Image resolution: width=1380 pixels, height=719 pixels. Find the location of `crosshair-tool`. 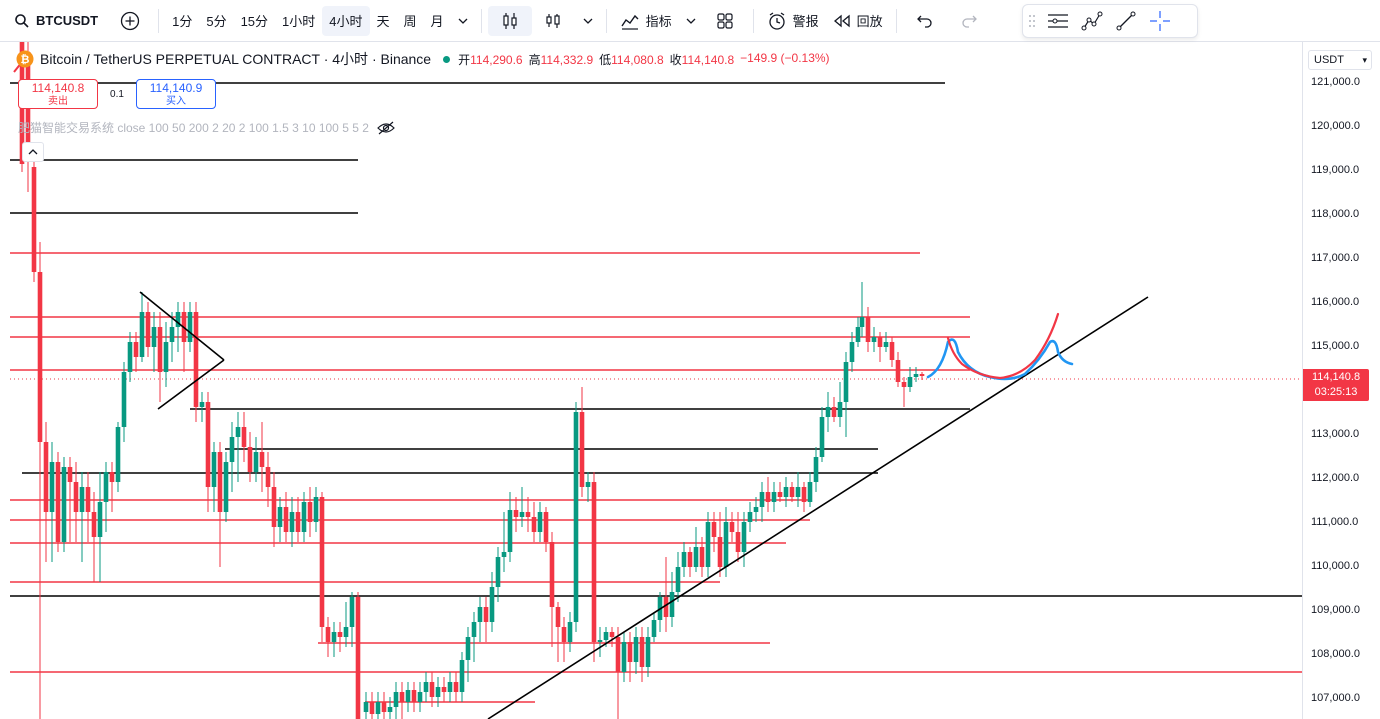

crosshair-tool is located at coordinates (1160, 21).